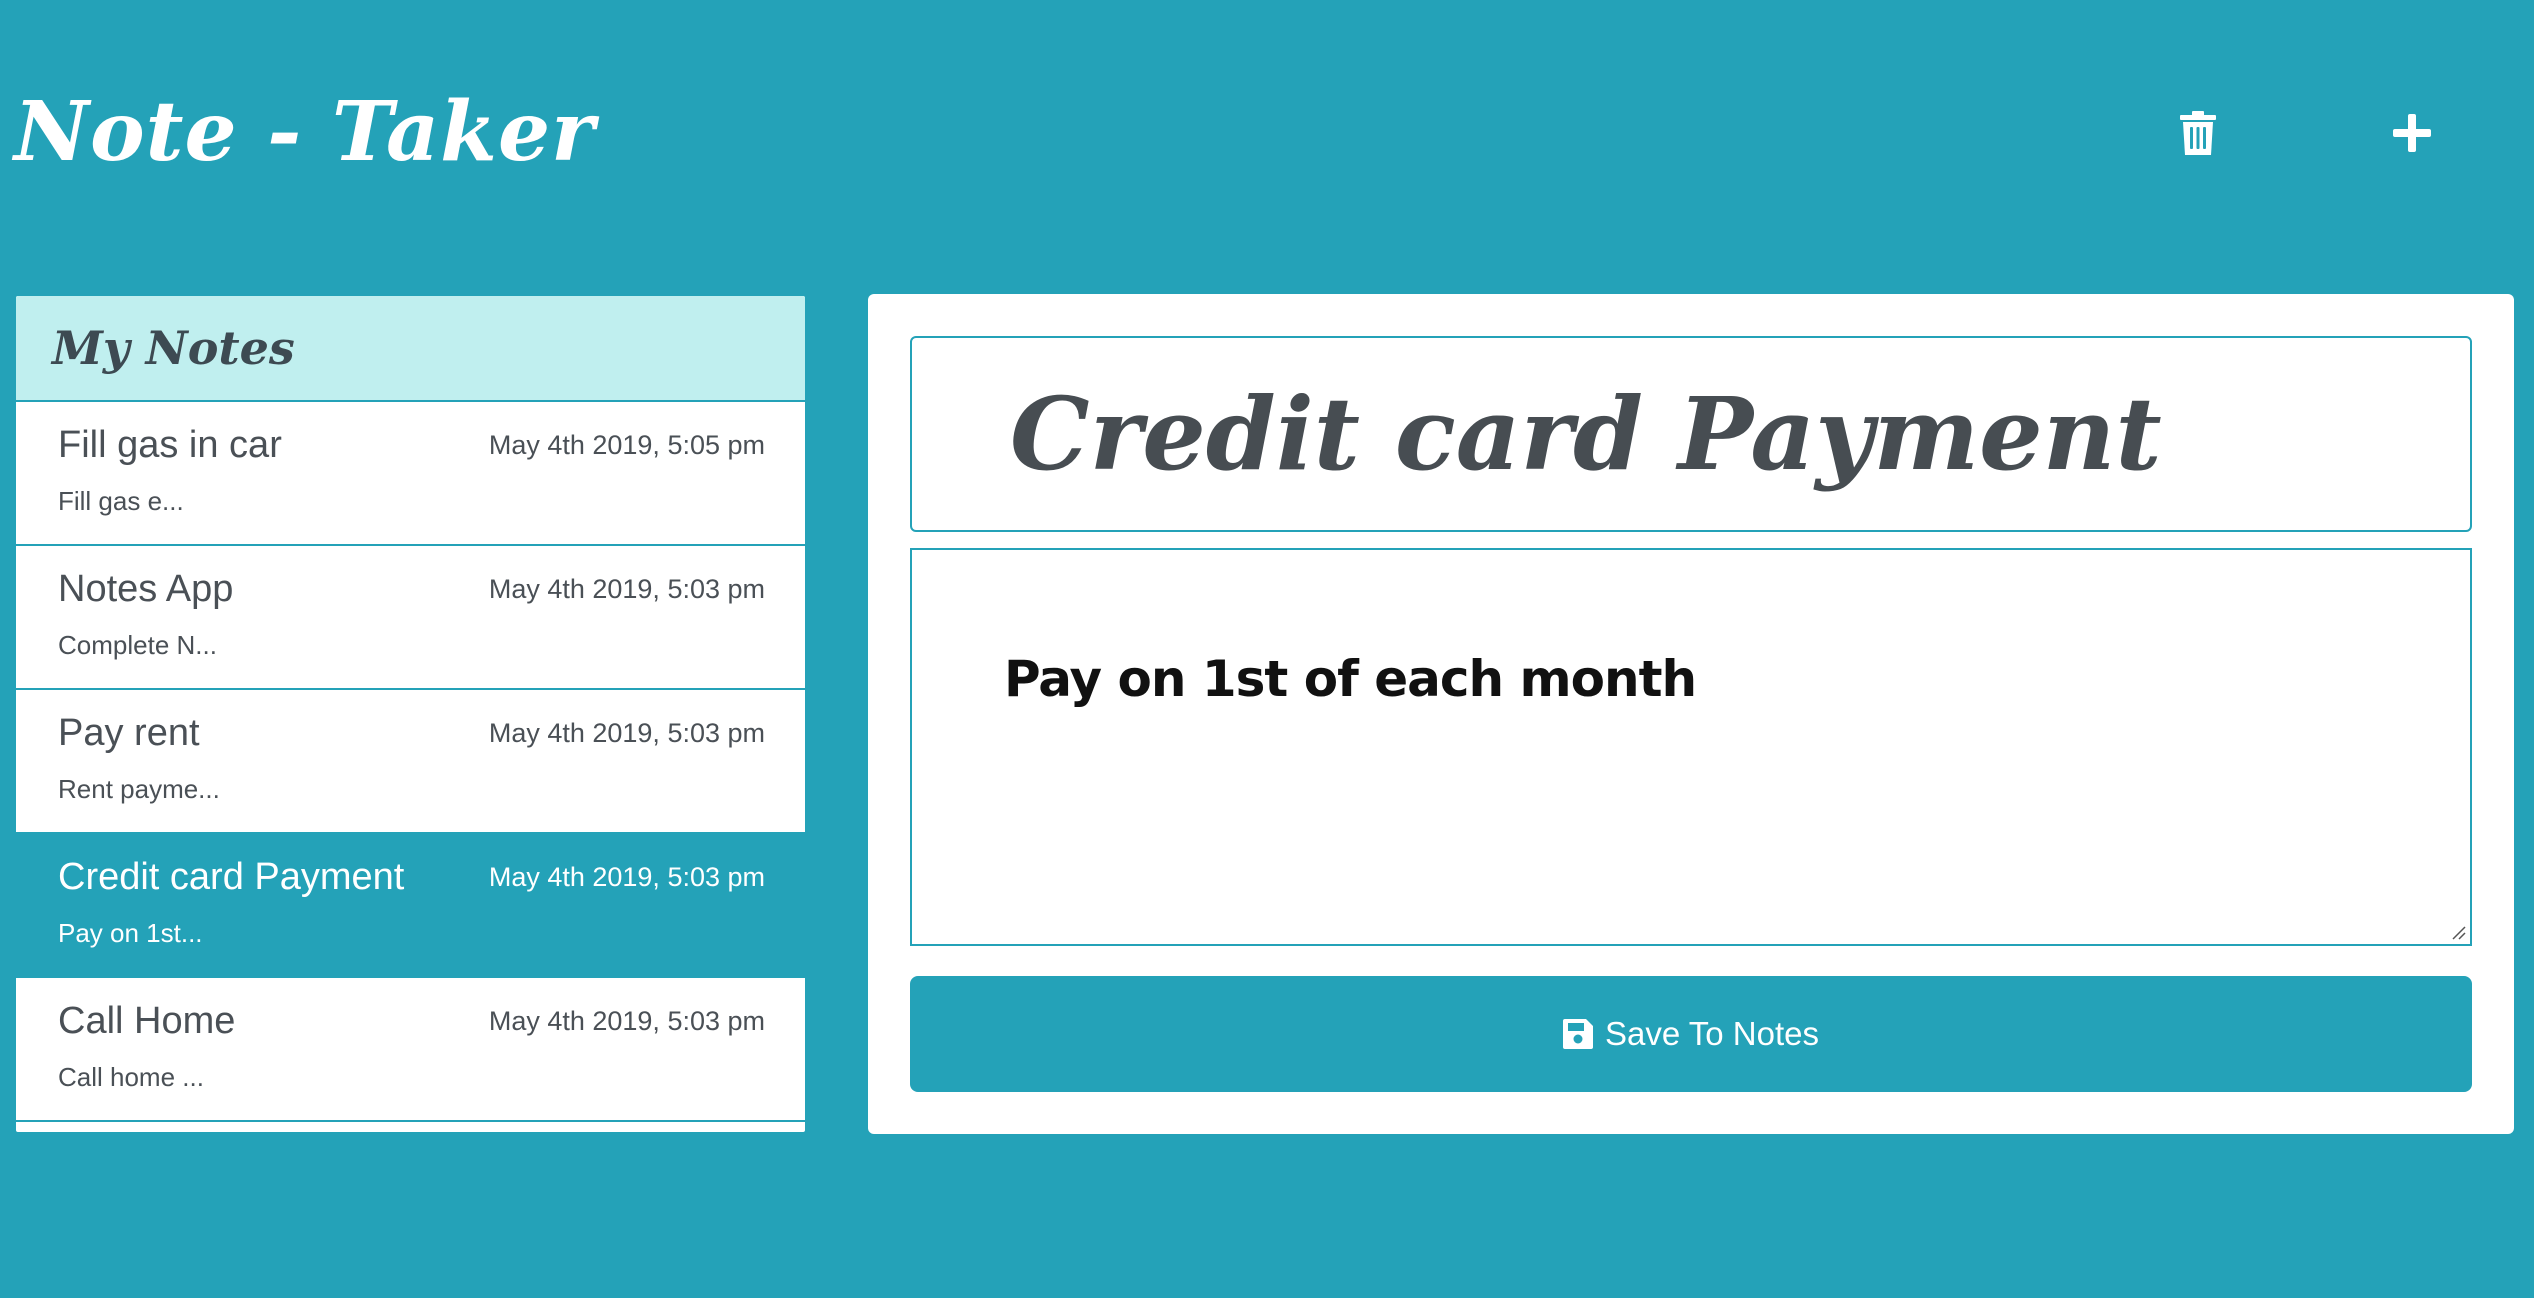  What do you see at coordinates (2458, 932) in the screenshot?
I see `resize-handle-icon` at bounding box center [2458, 932].